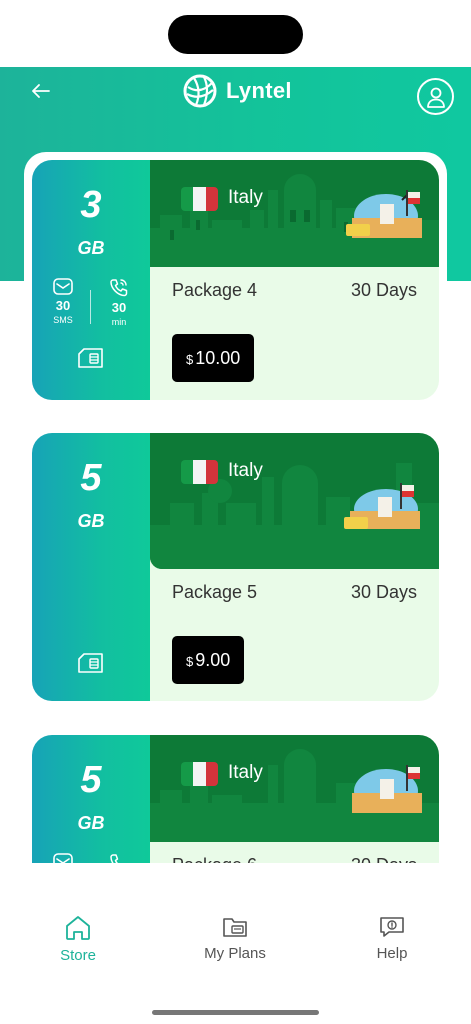 The height and width of the screenshot is (1024, 471). What do you see at coordinates (235, 938) in the screenshot?
I see `nav-item-my-plans: My Plans` at bounding box center [235, 938].